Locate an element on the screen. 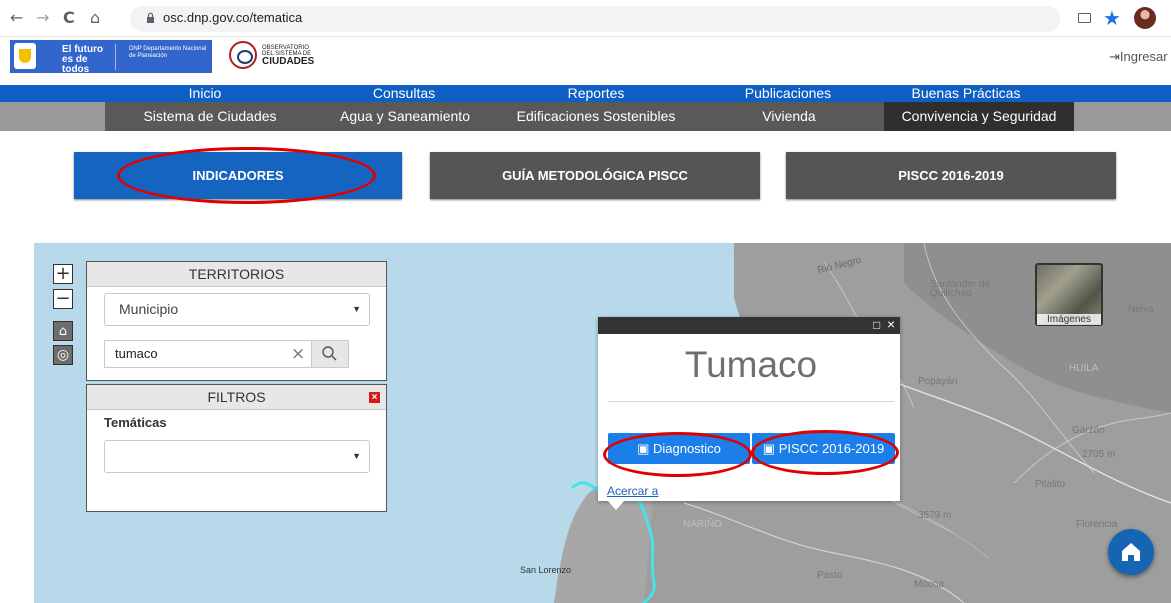  popup-close-icon: × is located at coordinates (891, 324).